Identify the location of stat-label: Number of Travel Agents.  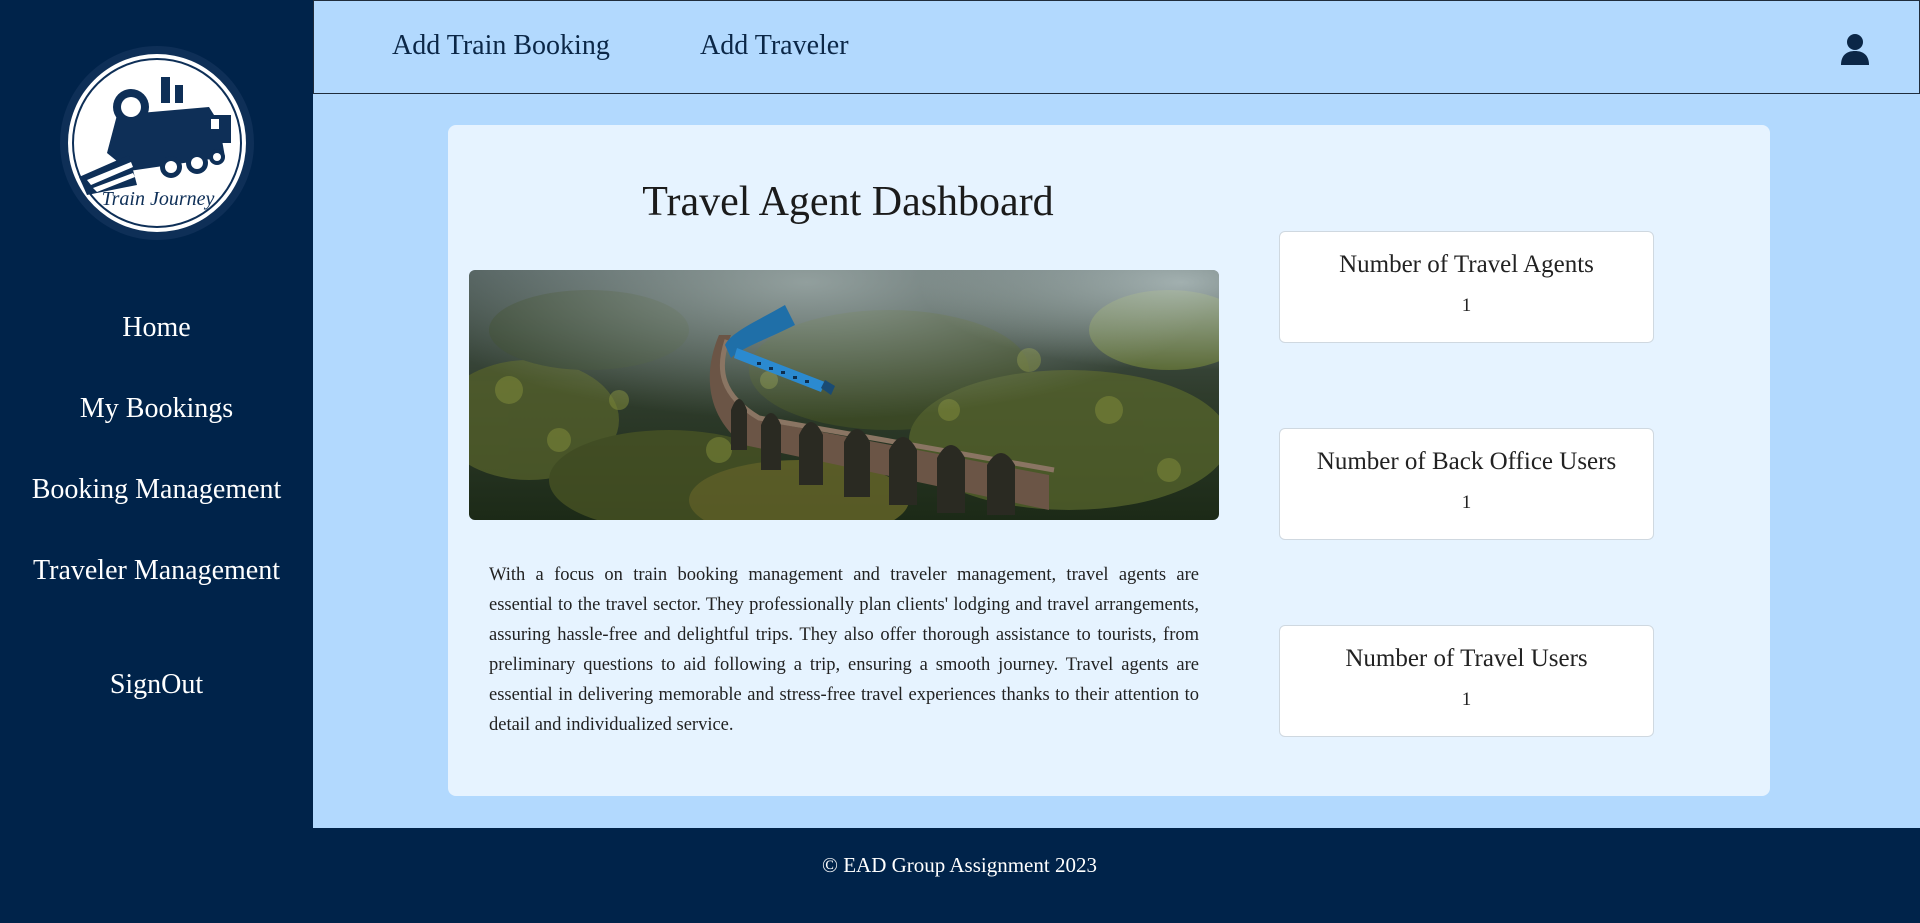
(1466, 264).